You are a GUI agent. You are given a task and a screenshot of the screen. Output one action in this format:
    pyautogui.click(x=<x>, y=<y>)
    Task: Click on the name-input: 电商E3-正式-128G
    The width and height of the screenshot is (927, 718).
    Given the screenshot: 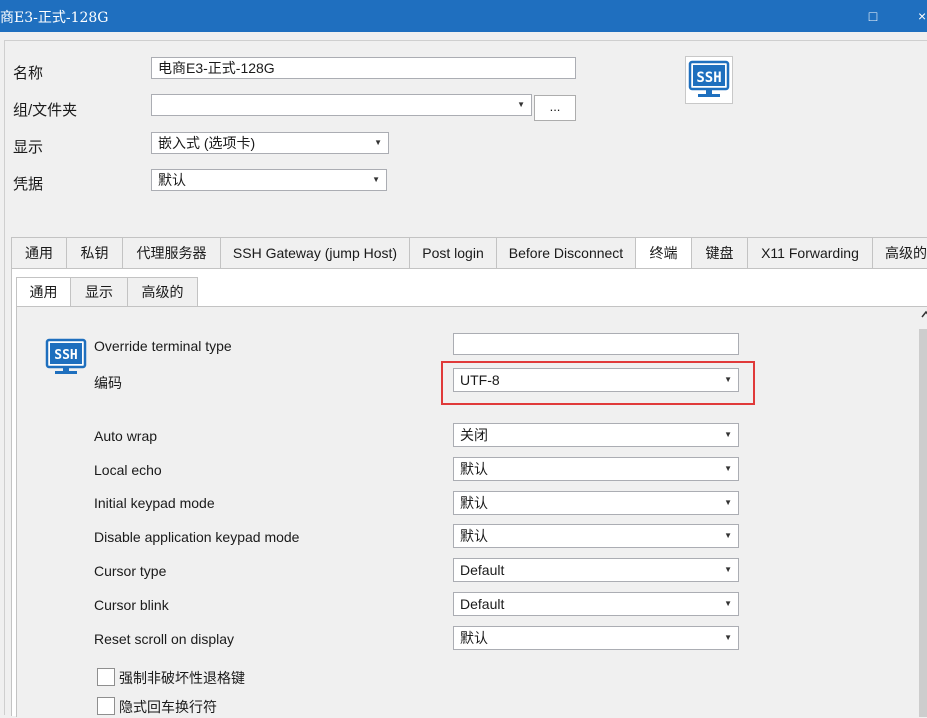 What is the action you would take?
    pyautogui.click(x=363, y=68)
    